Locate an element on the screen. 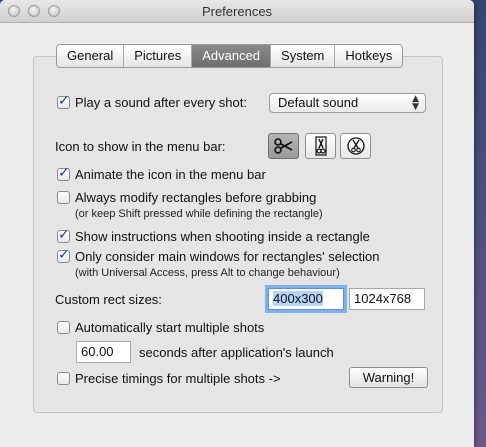 The image size is (486, 447). multiple-shots-row: Automatically start multiple shots is located at coordinates (160, 327).